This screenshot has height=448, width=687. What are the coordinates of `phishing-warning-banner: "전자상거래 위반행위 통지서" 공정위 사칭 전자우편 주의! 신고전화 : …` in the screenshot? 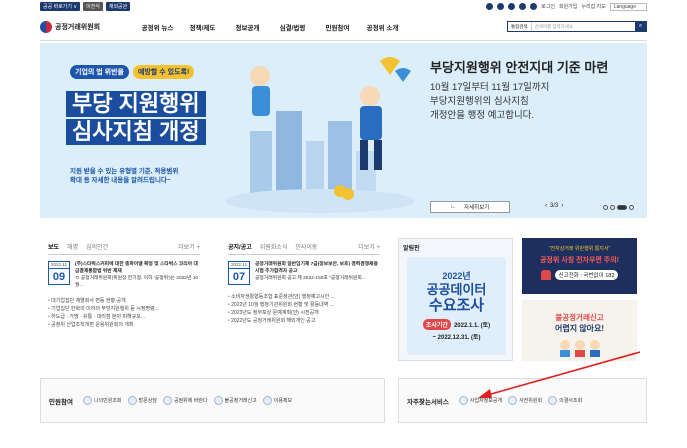 It's located at (579, 266).